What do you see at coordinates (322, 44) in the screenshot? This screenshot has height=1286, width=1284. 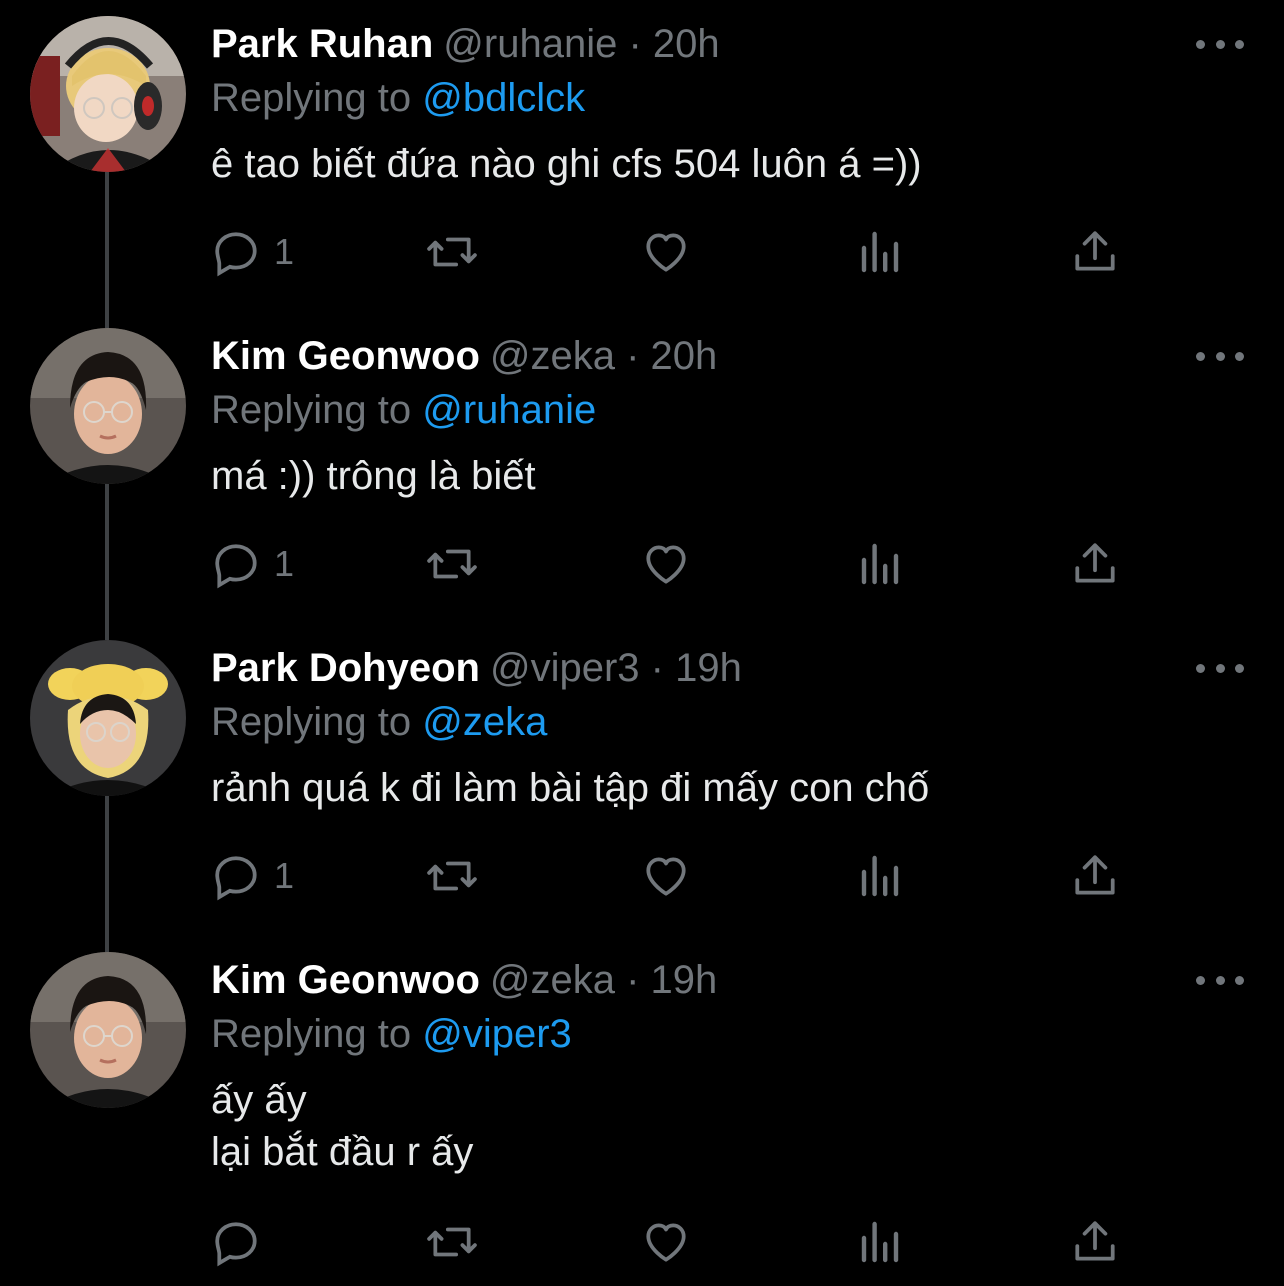 I see `display-name: Park Ruhan` at bounding box center [322, 44].